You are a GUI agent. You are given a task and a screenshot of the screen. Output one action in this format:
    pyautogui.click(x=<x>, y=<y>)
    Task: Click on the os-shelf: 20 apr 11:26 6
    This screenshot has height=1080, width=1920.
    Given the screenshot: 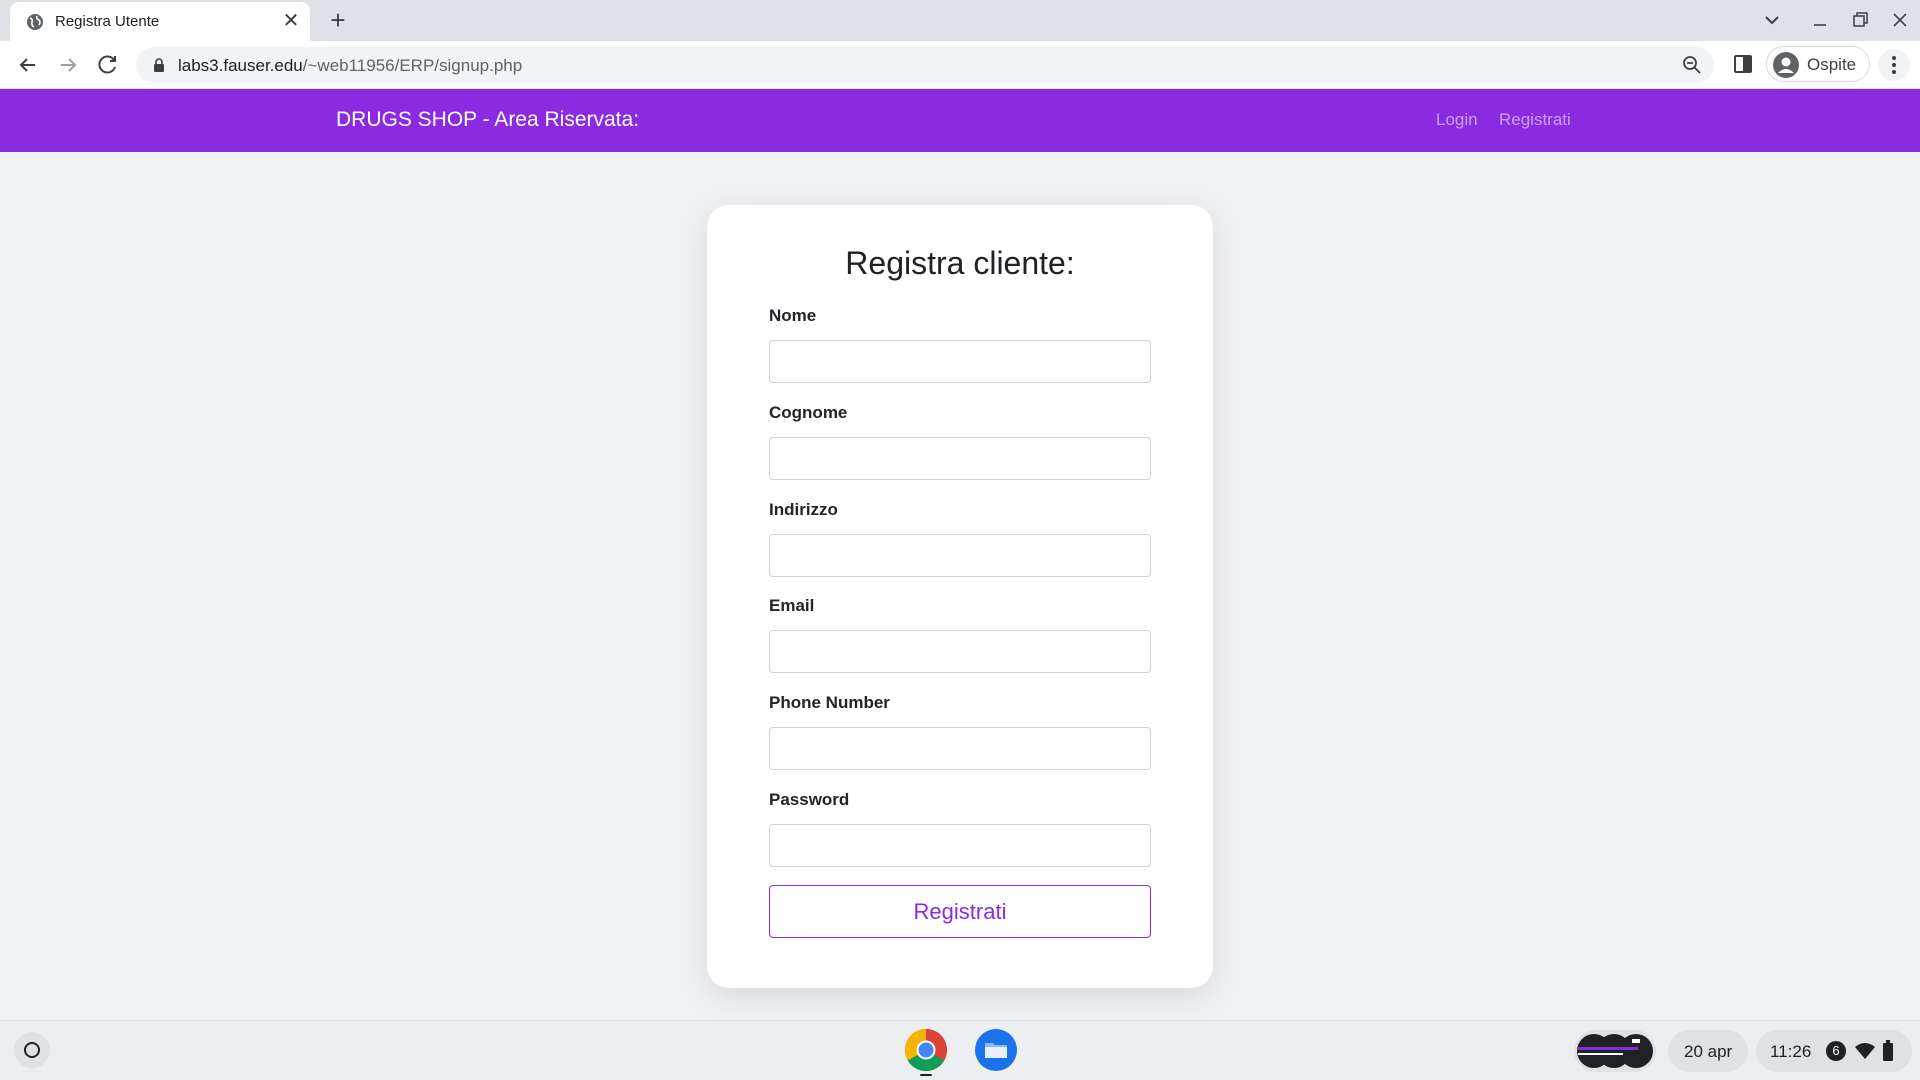 What is the action you would take?
    pyautogui.click(x=960, y=1050)
    